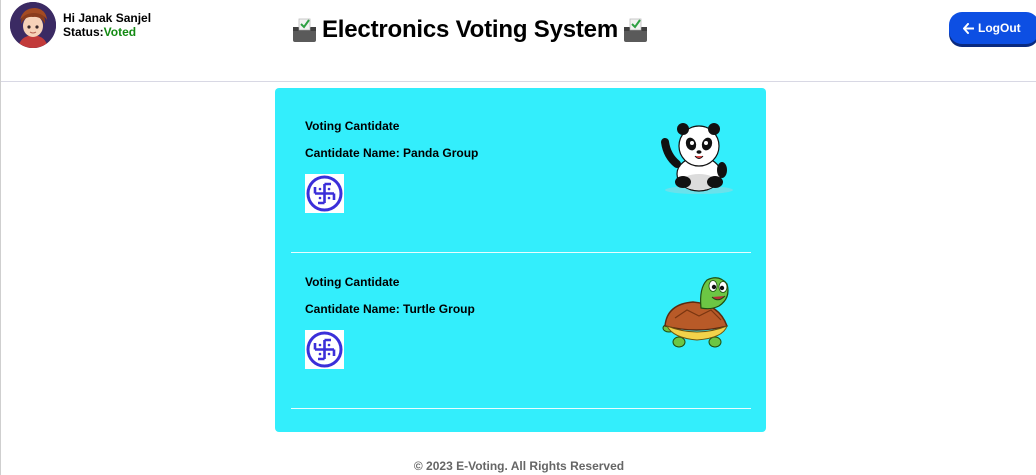 The height and width of the screenshot is (475, 1036). What do you see at coordinates (968, 28) in the screenshot?
I see `arrow-left-icon` at bounding box center [968, 28].